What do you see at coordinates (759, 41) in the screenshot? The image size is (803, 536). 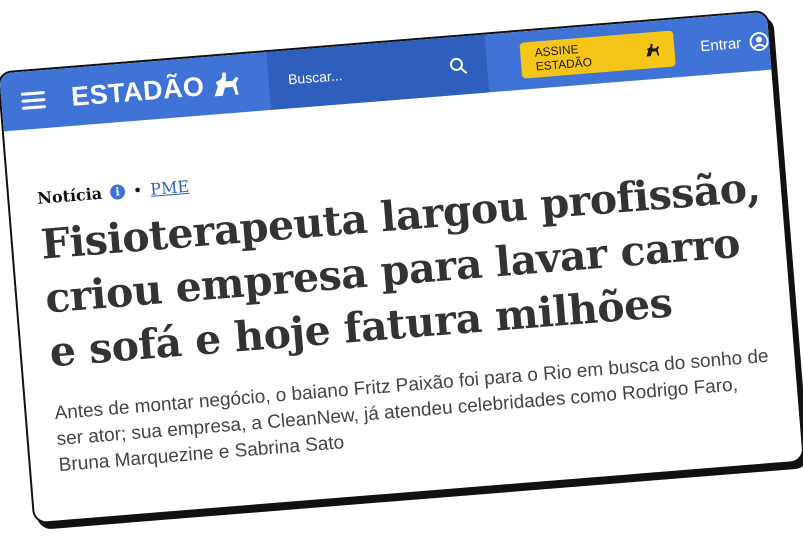 I see `user-circle-icon` at bounding box center [759, 41].